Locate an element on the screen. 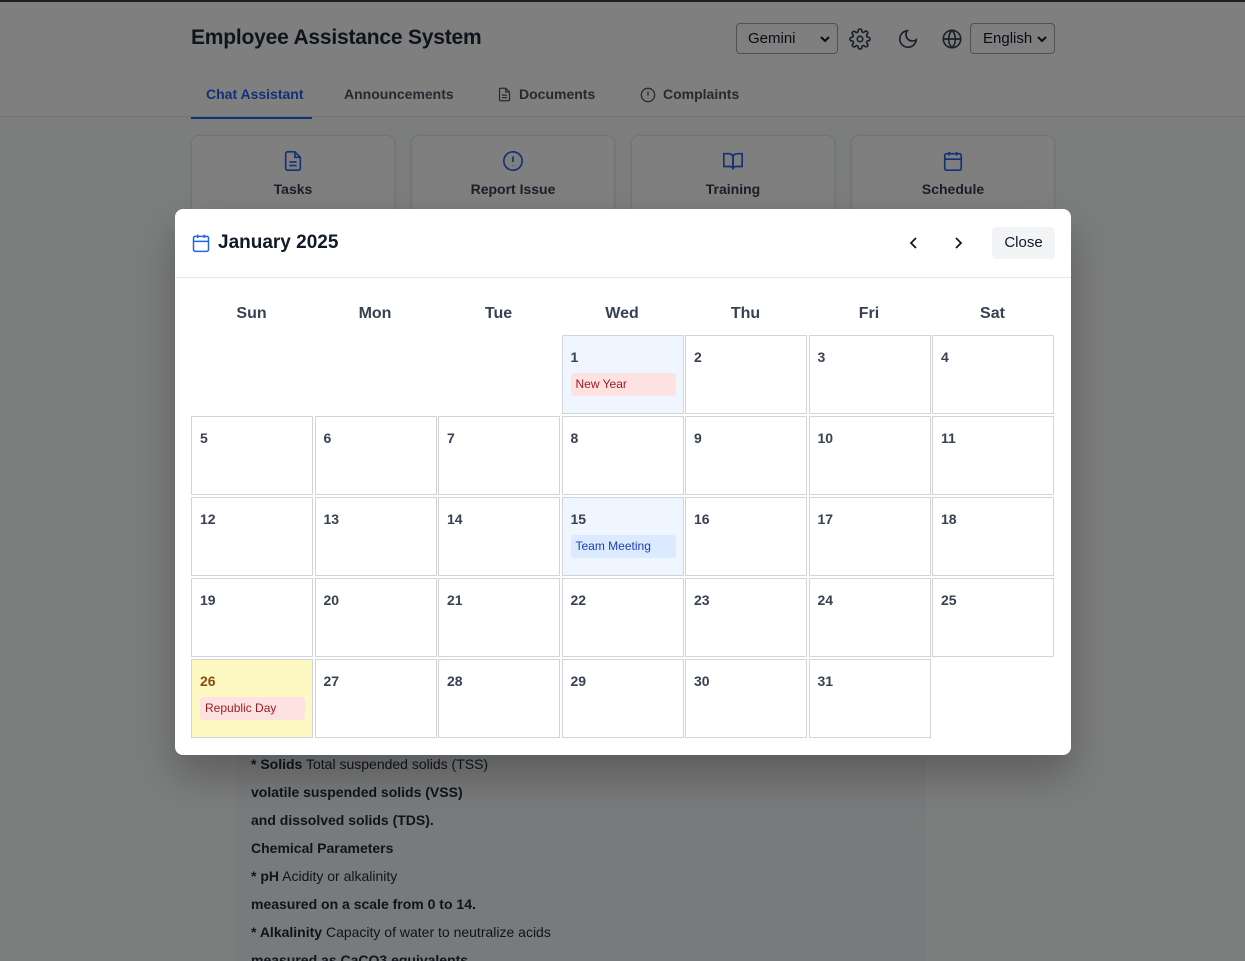 The width and height of the screenshot is (1245, 961). day-number: 29 is located at coordinates (578, 681).